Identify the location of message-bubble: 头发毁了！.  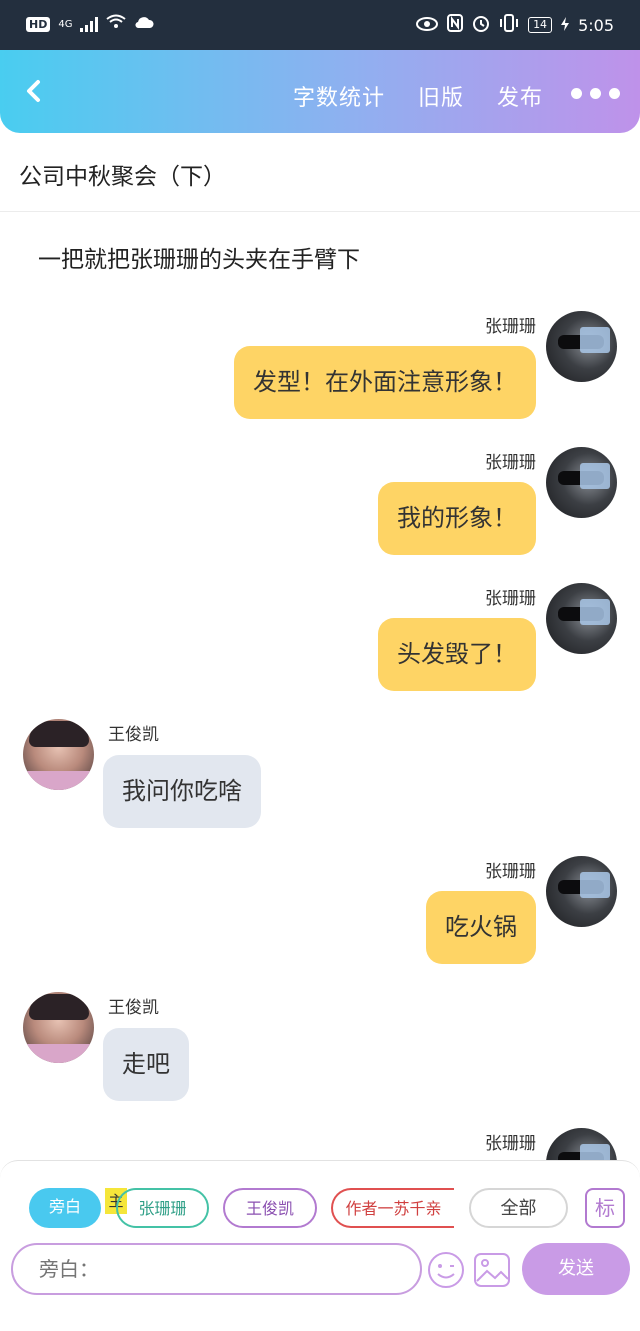
(457, 654).